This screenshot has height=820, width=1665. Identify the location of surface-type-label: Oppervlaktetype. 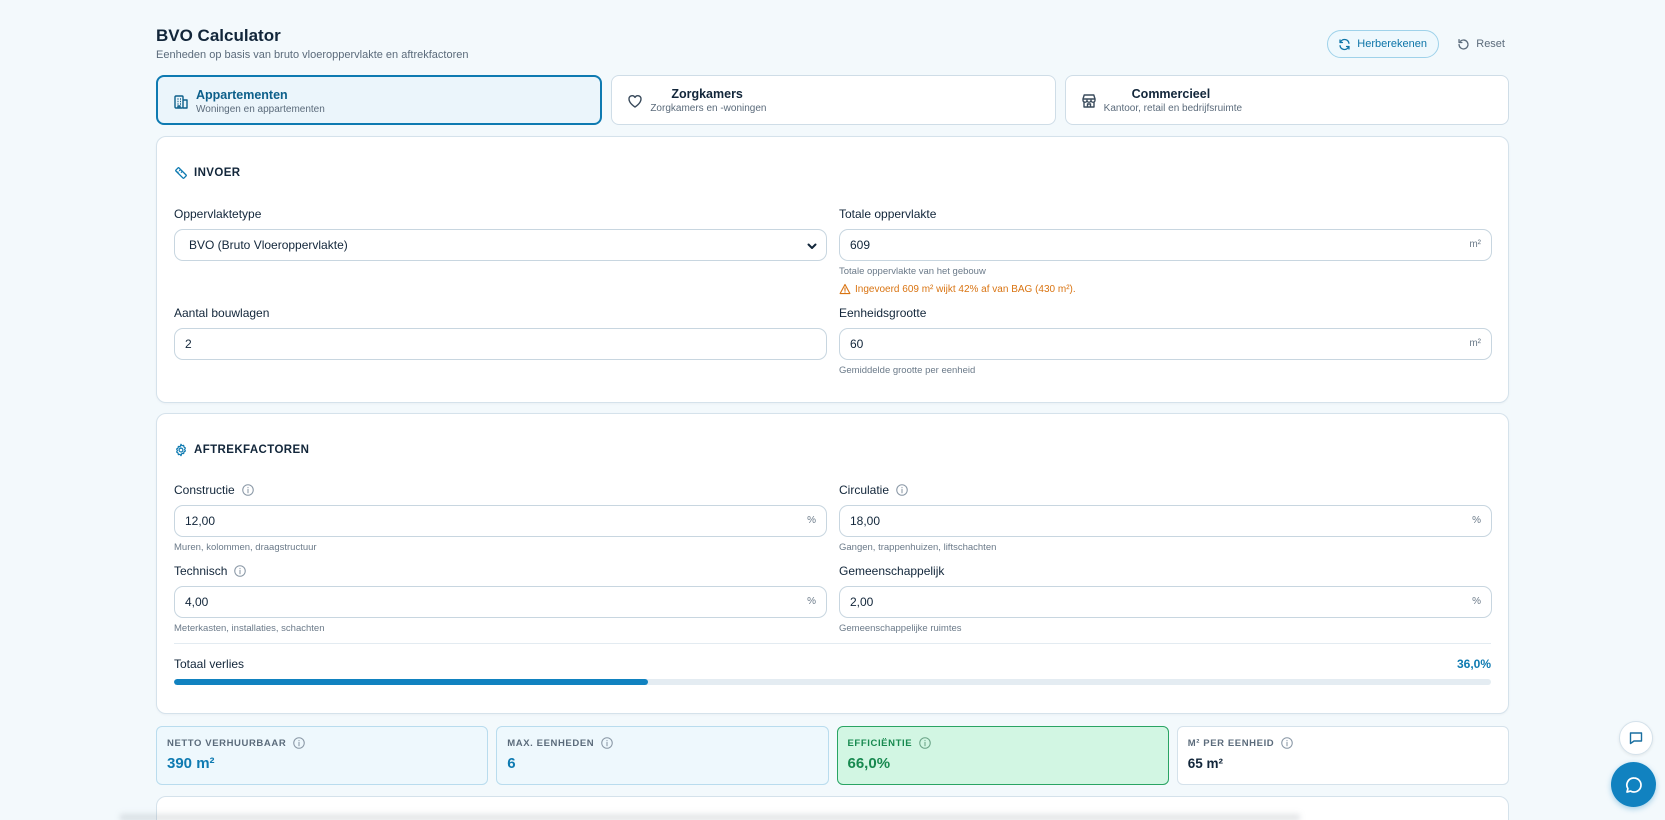
(218, 214).